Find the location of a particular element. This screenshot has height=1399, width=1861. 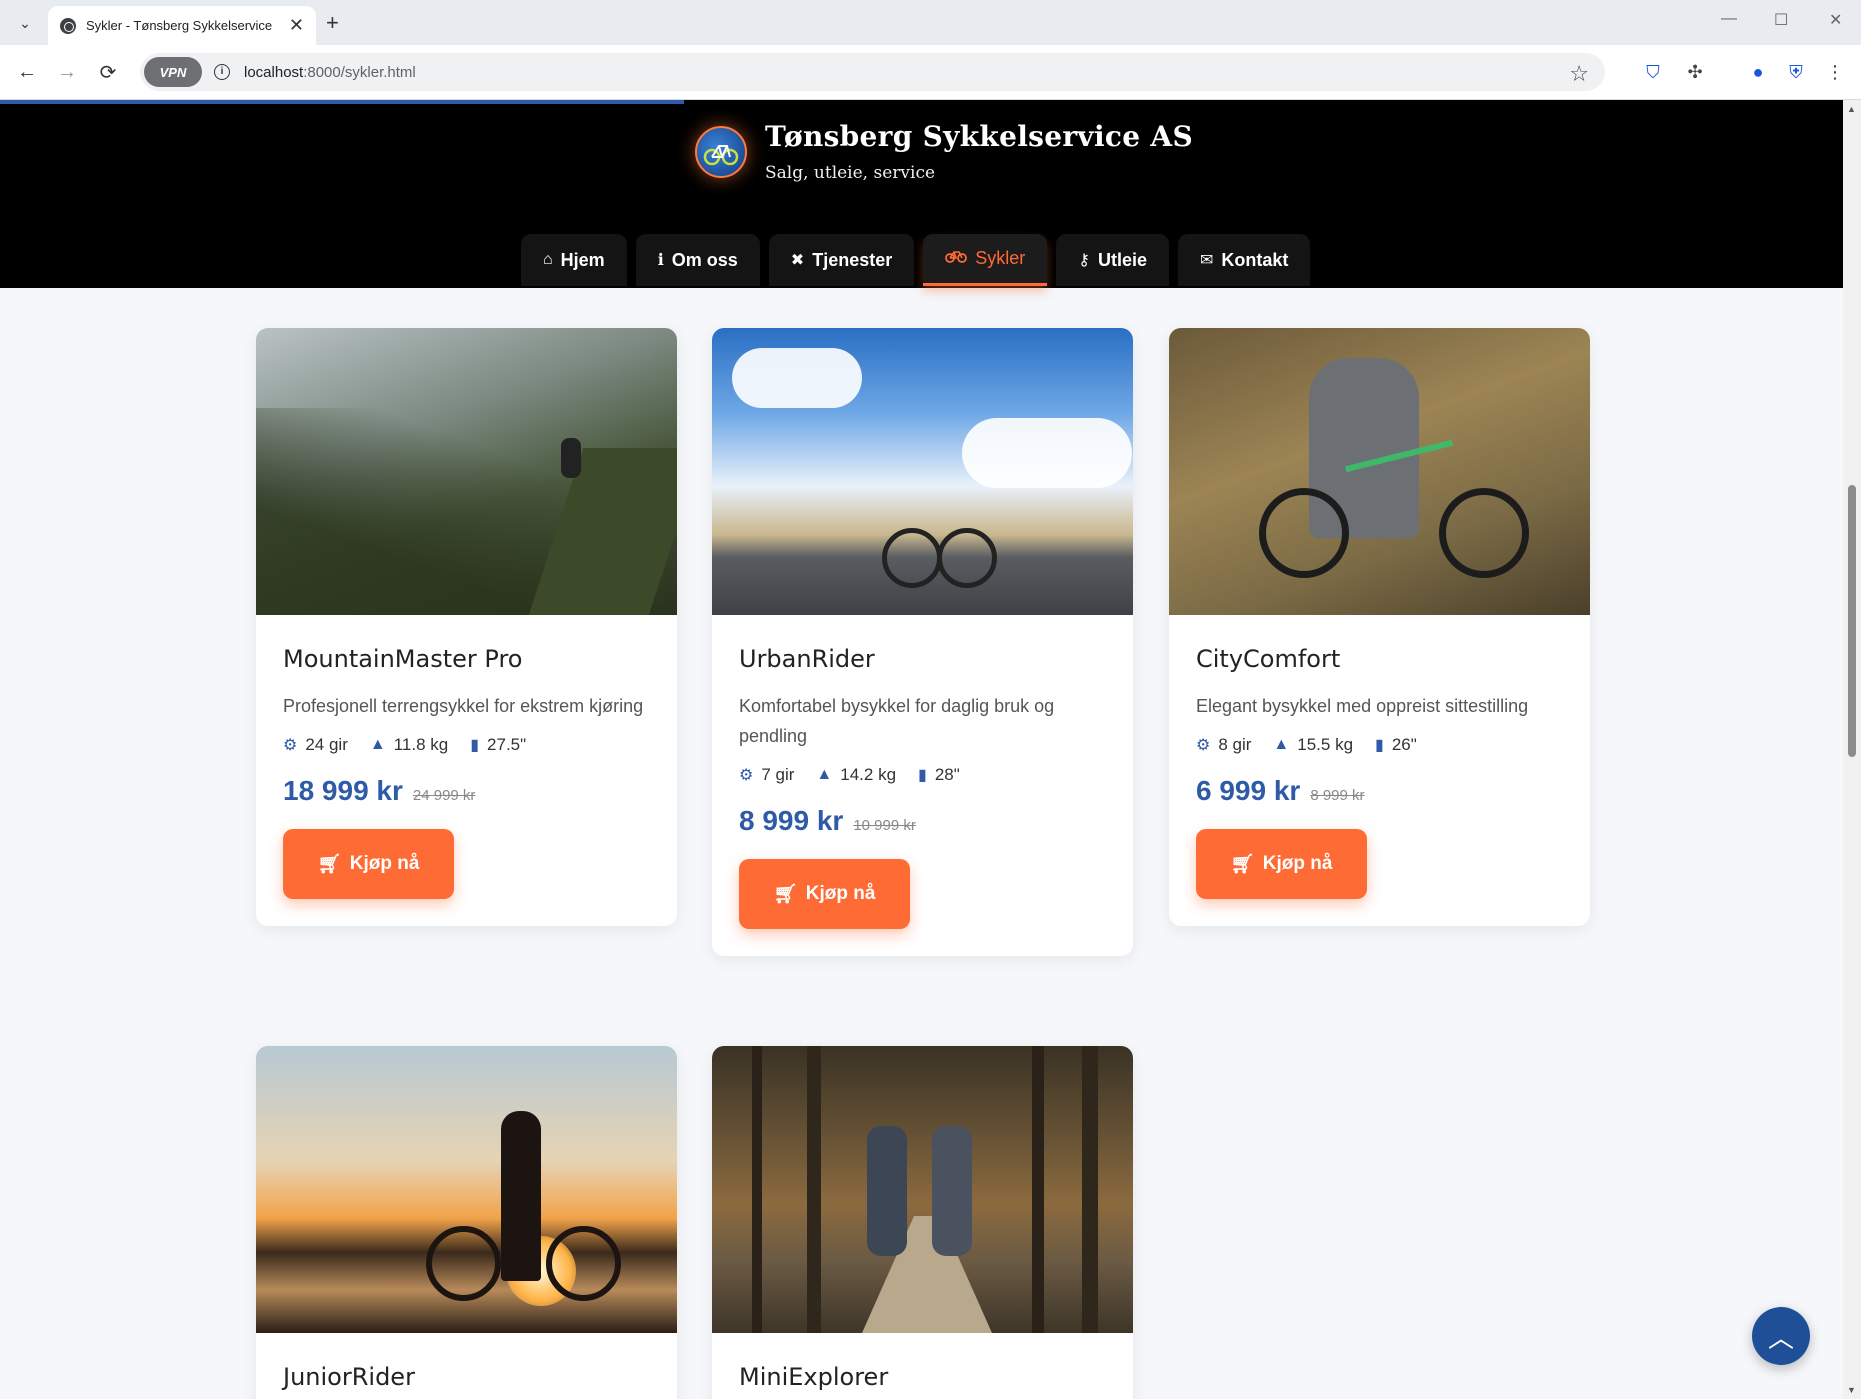

nav-item-utleie: ⚷ Utleie is located at coordinates (1113, 260).